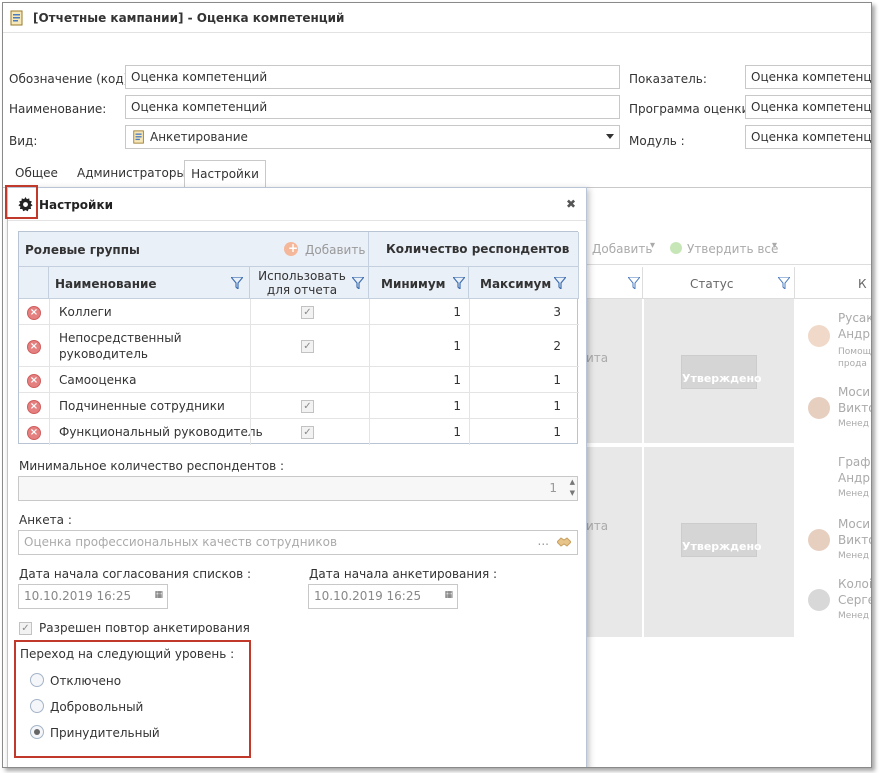  Describe the element at coordinates (135, 574) in the screenshot. I see `list-start-label: Дата начала согласования списков :` at that location.